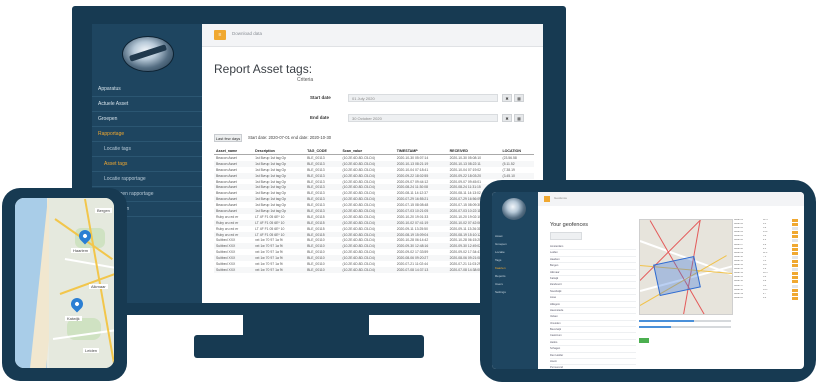 The height and width of the screenshot is (385, 818). I want to click on table-cell: Asset 01, so click(738, 220).